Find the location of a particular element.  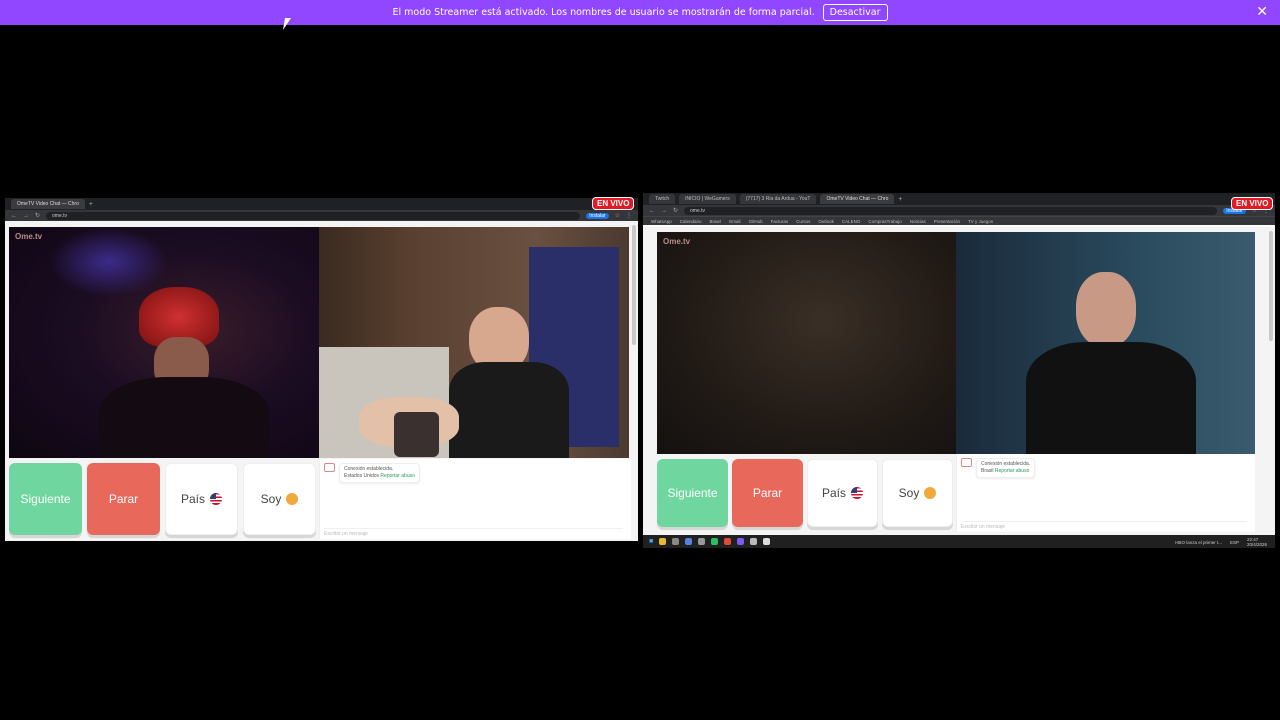

menu-icon: ⋮ is located at coordinates (629, 215).